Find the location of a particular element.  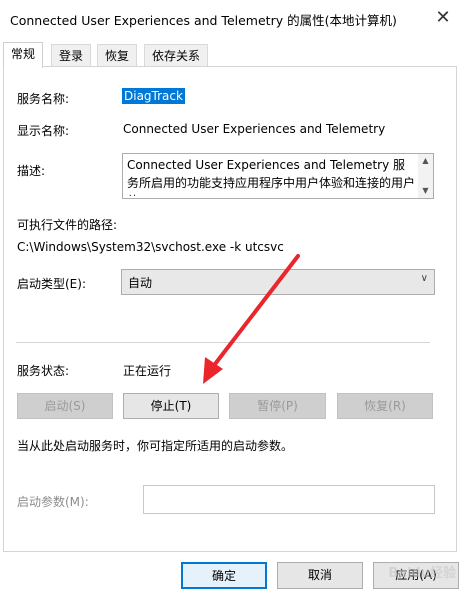

service-name-text: DiagTrack is located at coordinates (153, 96).